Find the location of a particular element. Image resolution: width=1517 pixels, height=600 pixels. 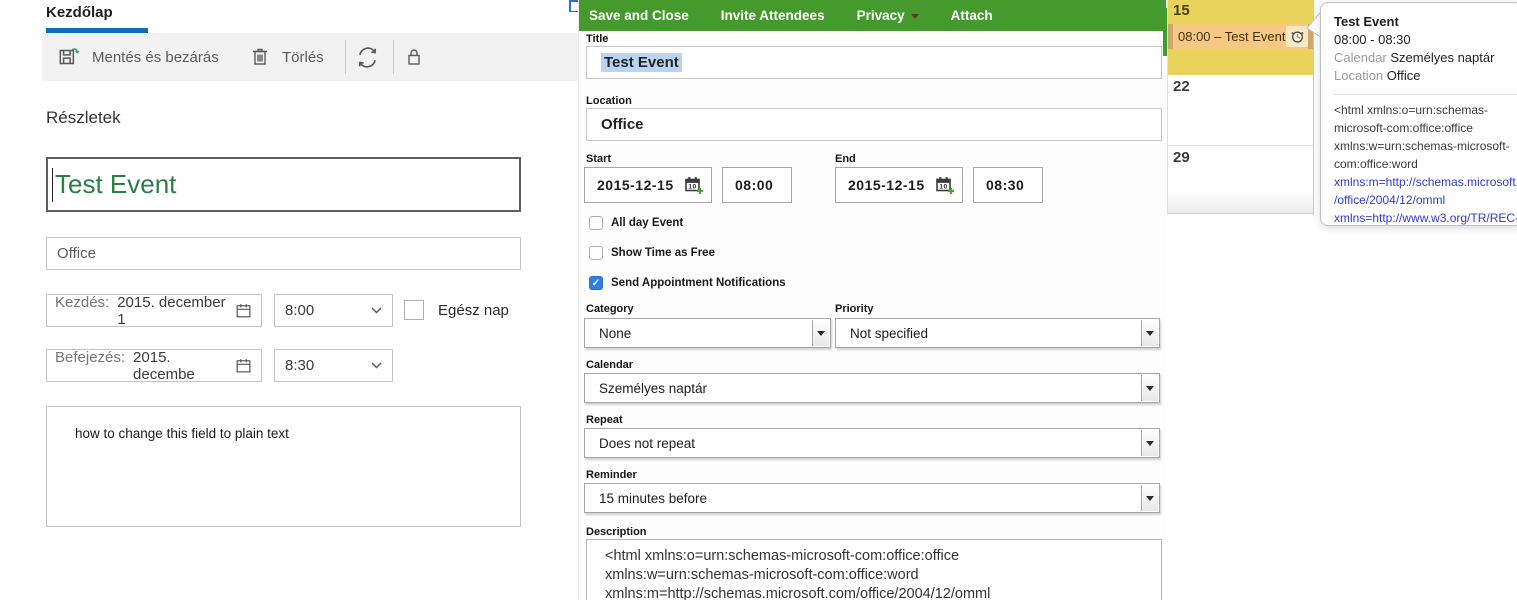

lock-icon is located at coordinates (414, 57).